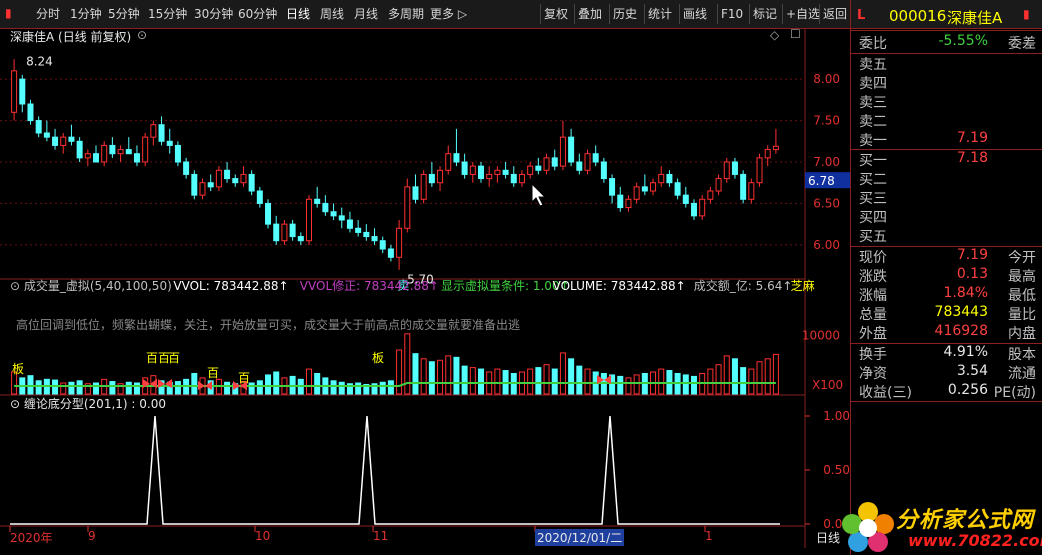 The image size is (1042, 555). Describe the element at coordinates (873, 103) in the screenshot. I see `row-label: 卖三` at that location.